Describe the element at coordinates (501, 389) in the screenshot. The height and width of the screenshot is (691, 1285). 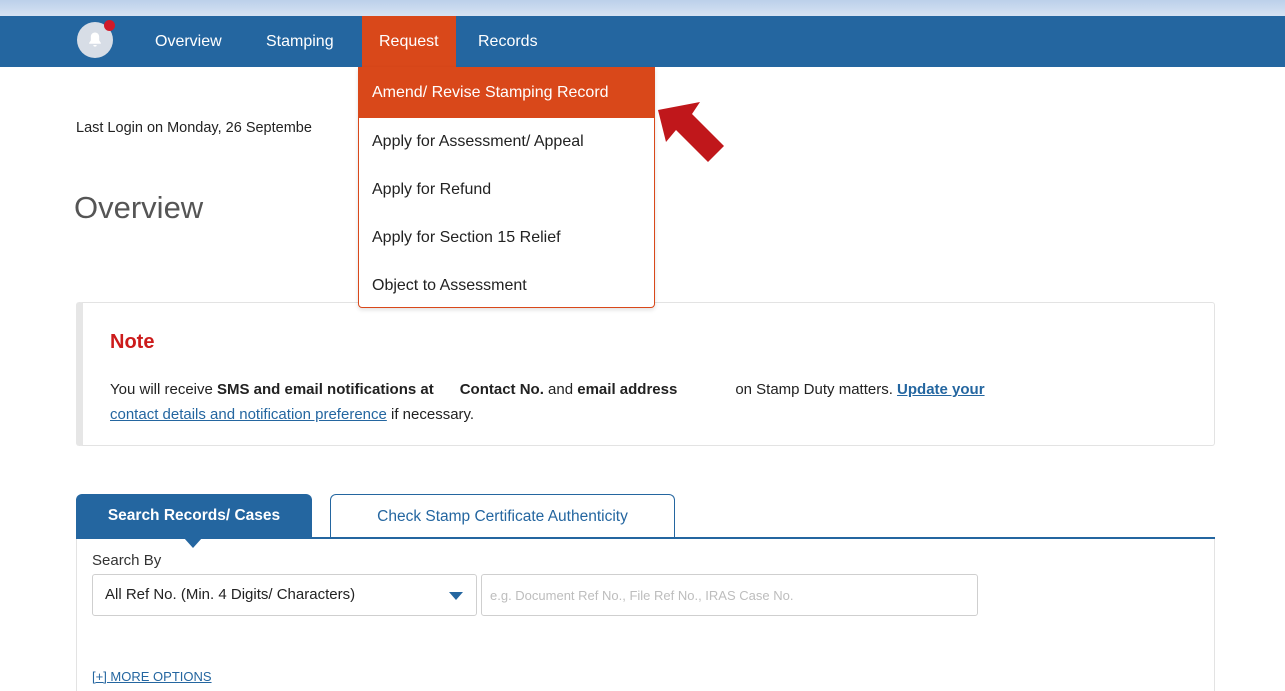
I see `note-bold-contact: Contact No.` at that location.